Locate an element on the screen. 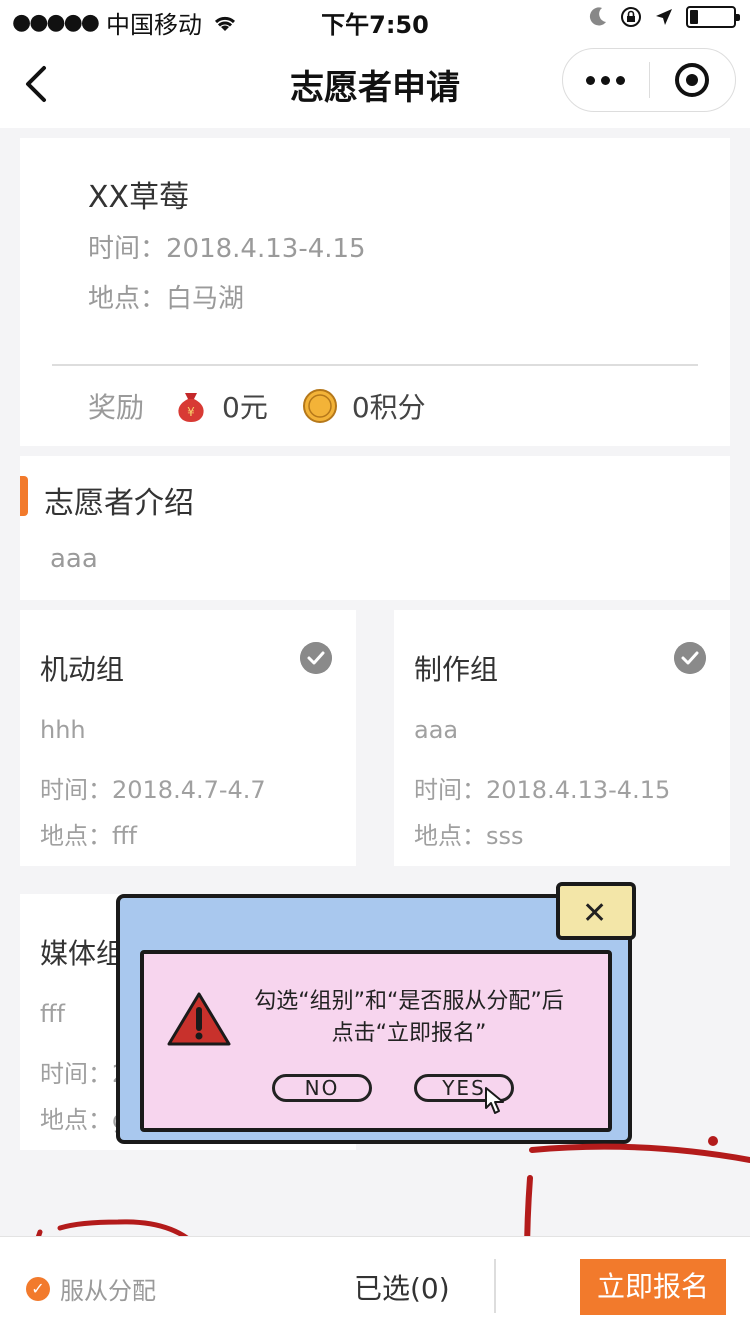  group-name: 制作组 is located at coordinates (456, 669).